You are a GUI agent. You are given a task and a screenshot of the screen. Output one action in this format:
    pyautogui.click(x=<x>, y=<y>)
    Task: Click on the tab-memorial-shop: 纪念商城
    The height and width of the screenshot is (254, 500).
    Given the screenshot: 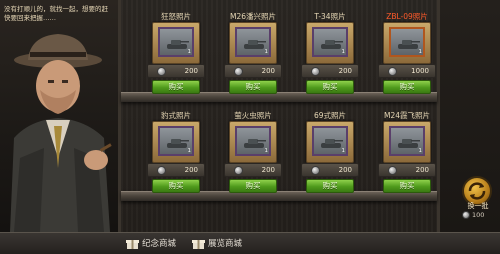 What is the action you would take?
    pyautogui.click(x=150, y=244)
    